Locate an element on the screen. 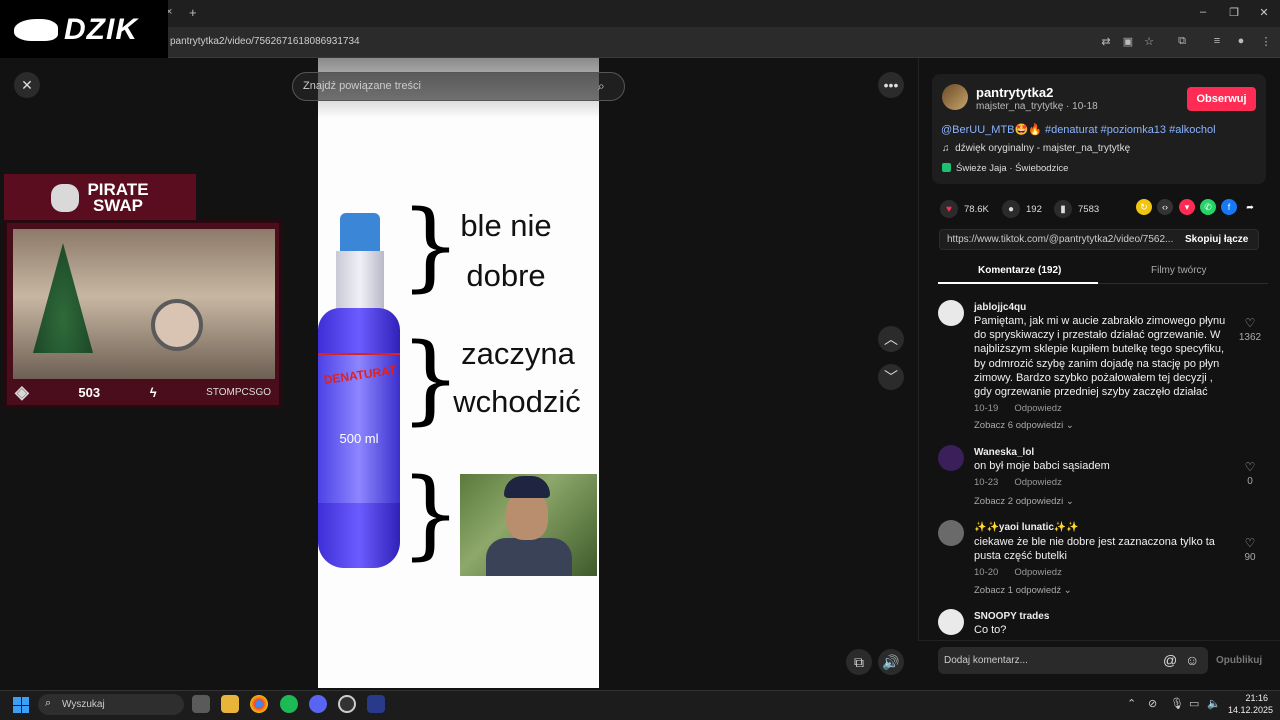 The image size is (1280, 720). floating-player-button: ⧉ is located at coordinates (859, 662).